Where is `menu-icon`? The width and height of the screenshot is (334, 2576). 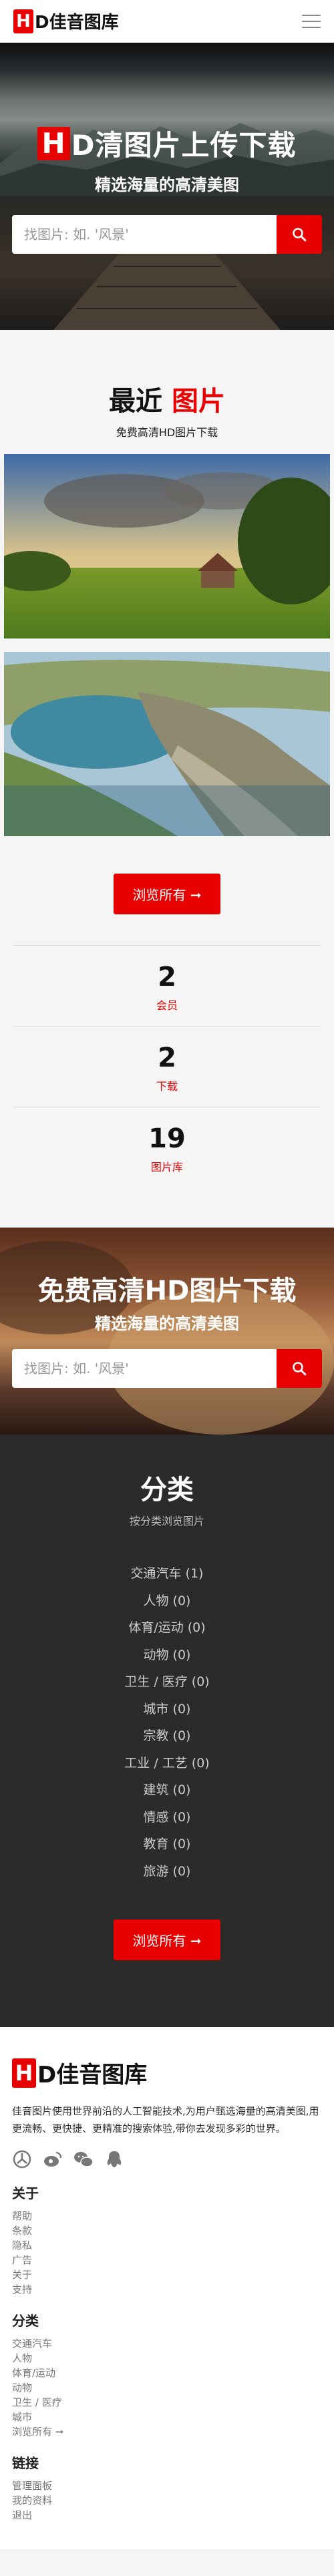
menu-icon is located at coordinates (312, 21).